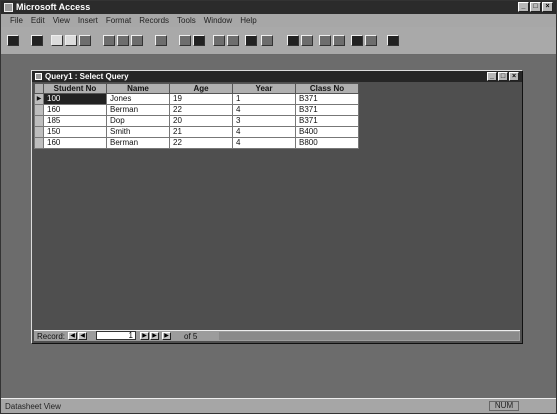 This screenshot has height=414, width=557. Describe the element at coordinates (523, 7) in the screenshot. I see `minimize-button: _` at that location.